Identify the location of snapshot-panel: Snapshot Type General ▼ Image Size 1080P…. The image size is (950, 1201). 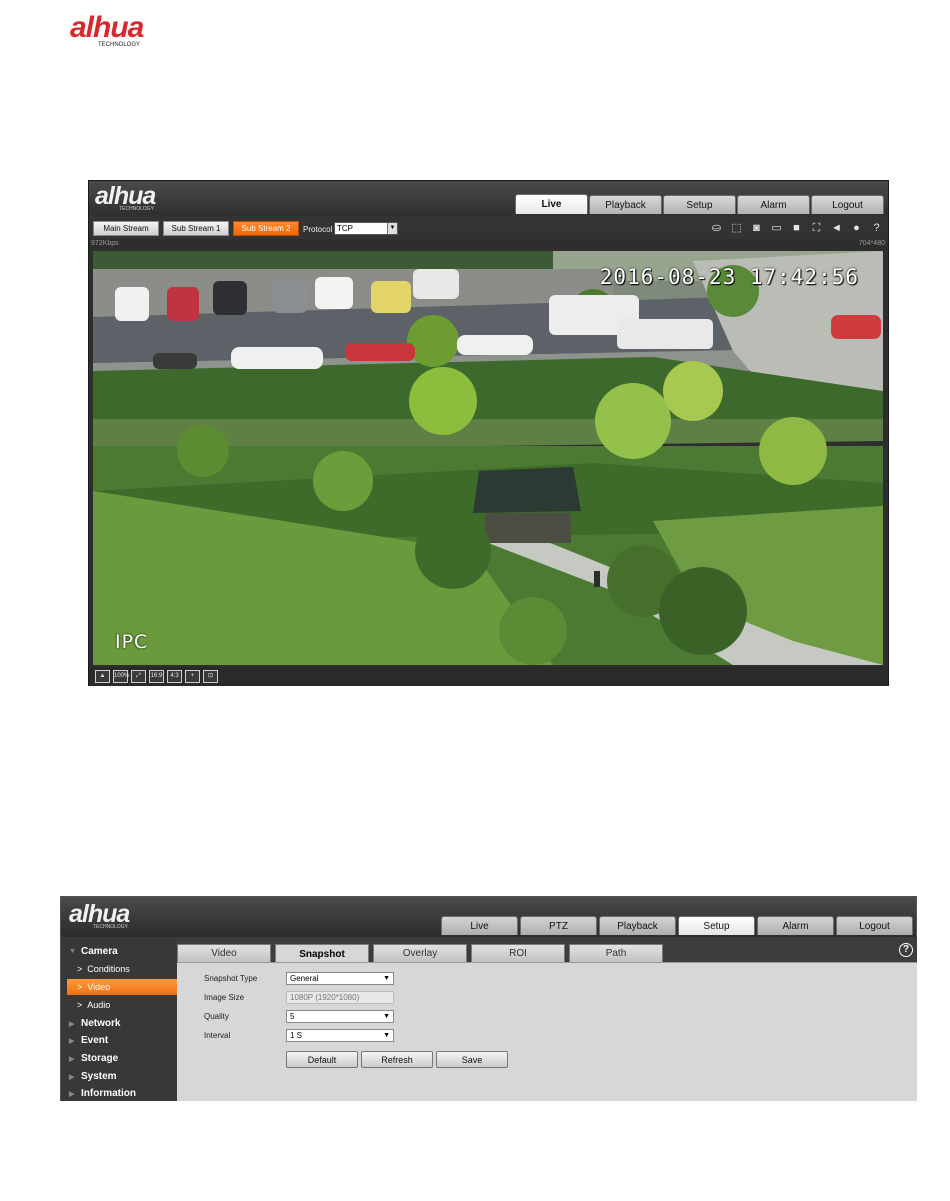
(547, 1031).